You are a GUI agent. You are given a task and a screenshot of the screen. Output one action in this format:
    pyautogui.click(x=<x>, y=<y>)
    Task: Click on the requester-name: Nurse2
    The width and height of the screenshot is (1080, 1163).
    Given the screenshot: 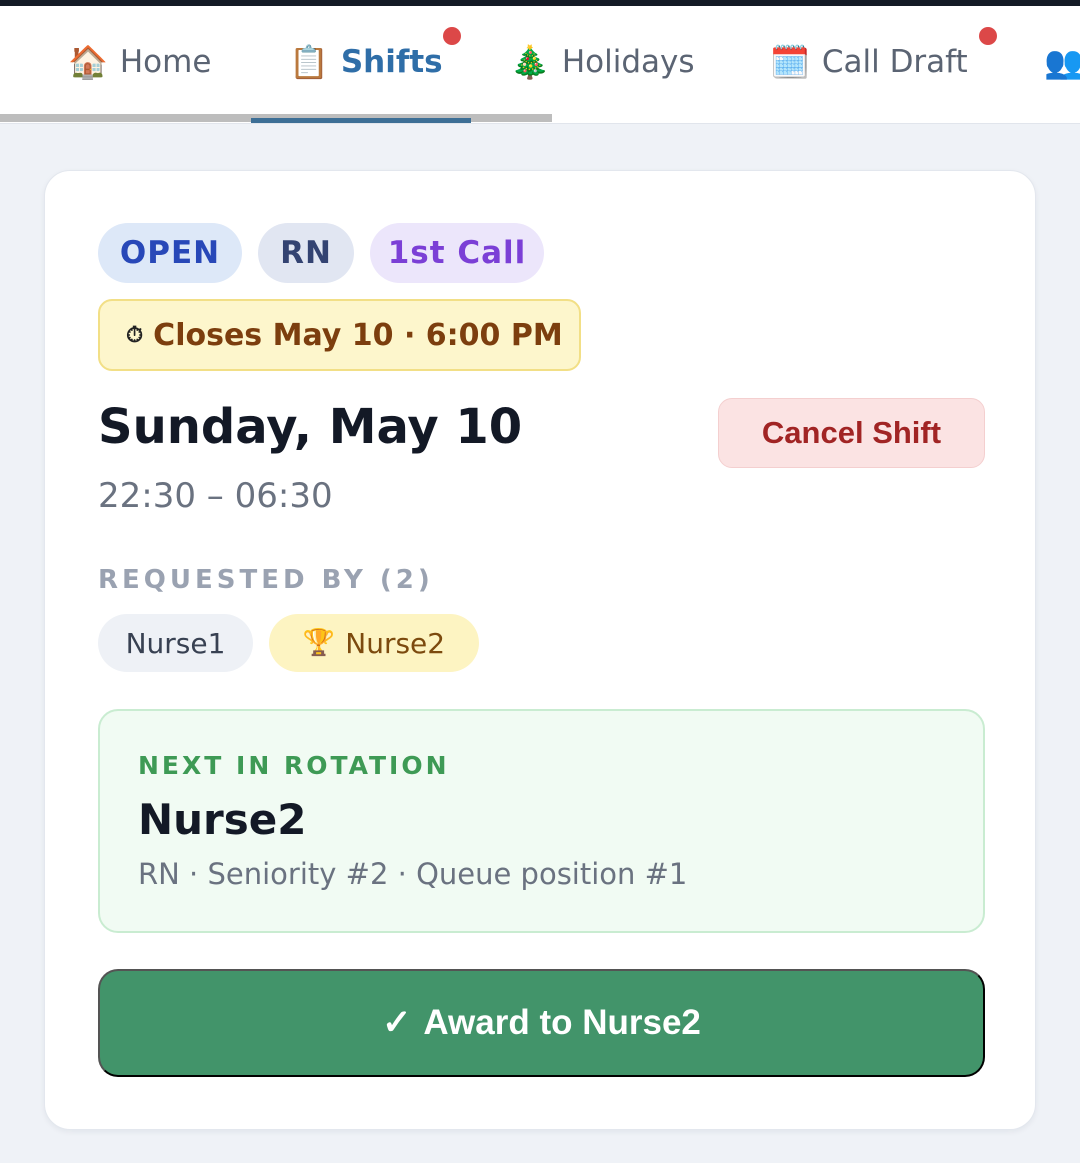 What is the action you would take?
    pyautogui.click(x=395, y=643)
    